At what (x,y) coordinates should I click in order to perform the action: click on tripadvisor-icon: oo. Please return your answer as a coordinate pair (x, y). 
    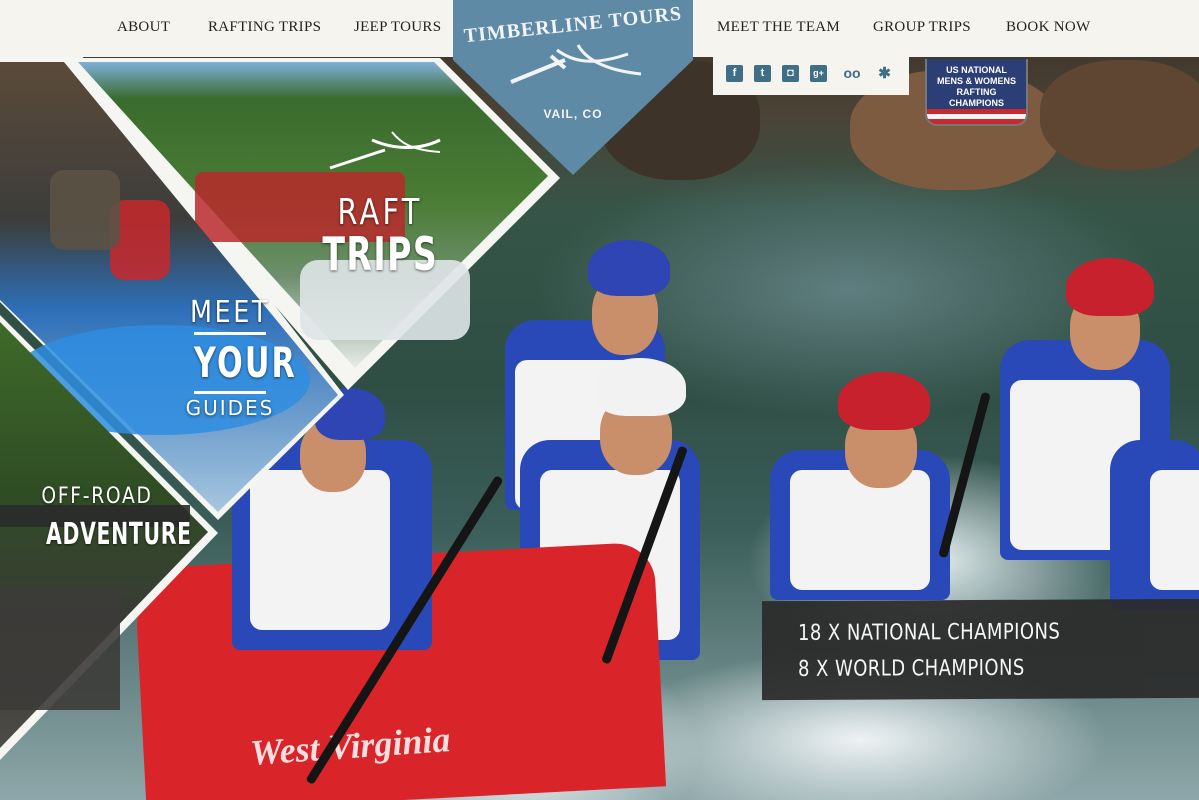
    Looking at the image, I should click on (852, 73).